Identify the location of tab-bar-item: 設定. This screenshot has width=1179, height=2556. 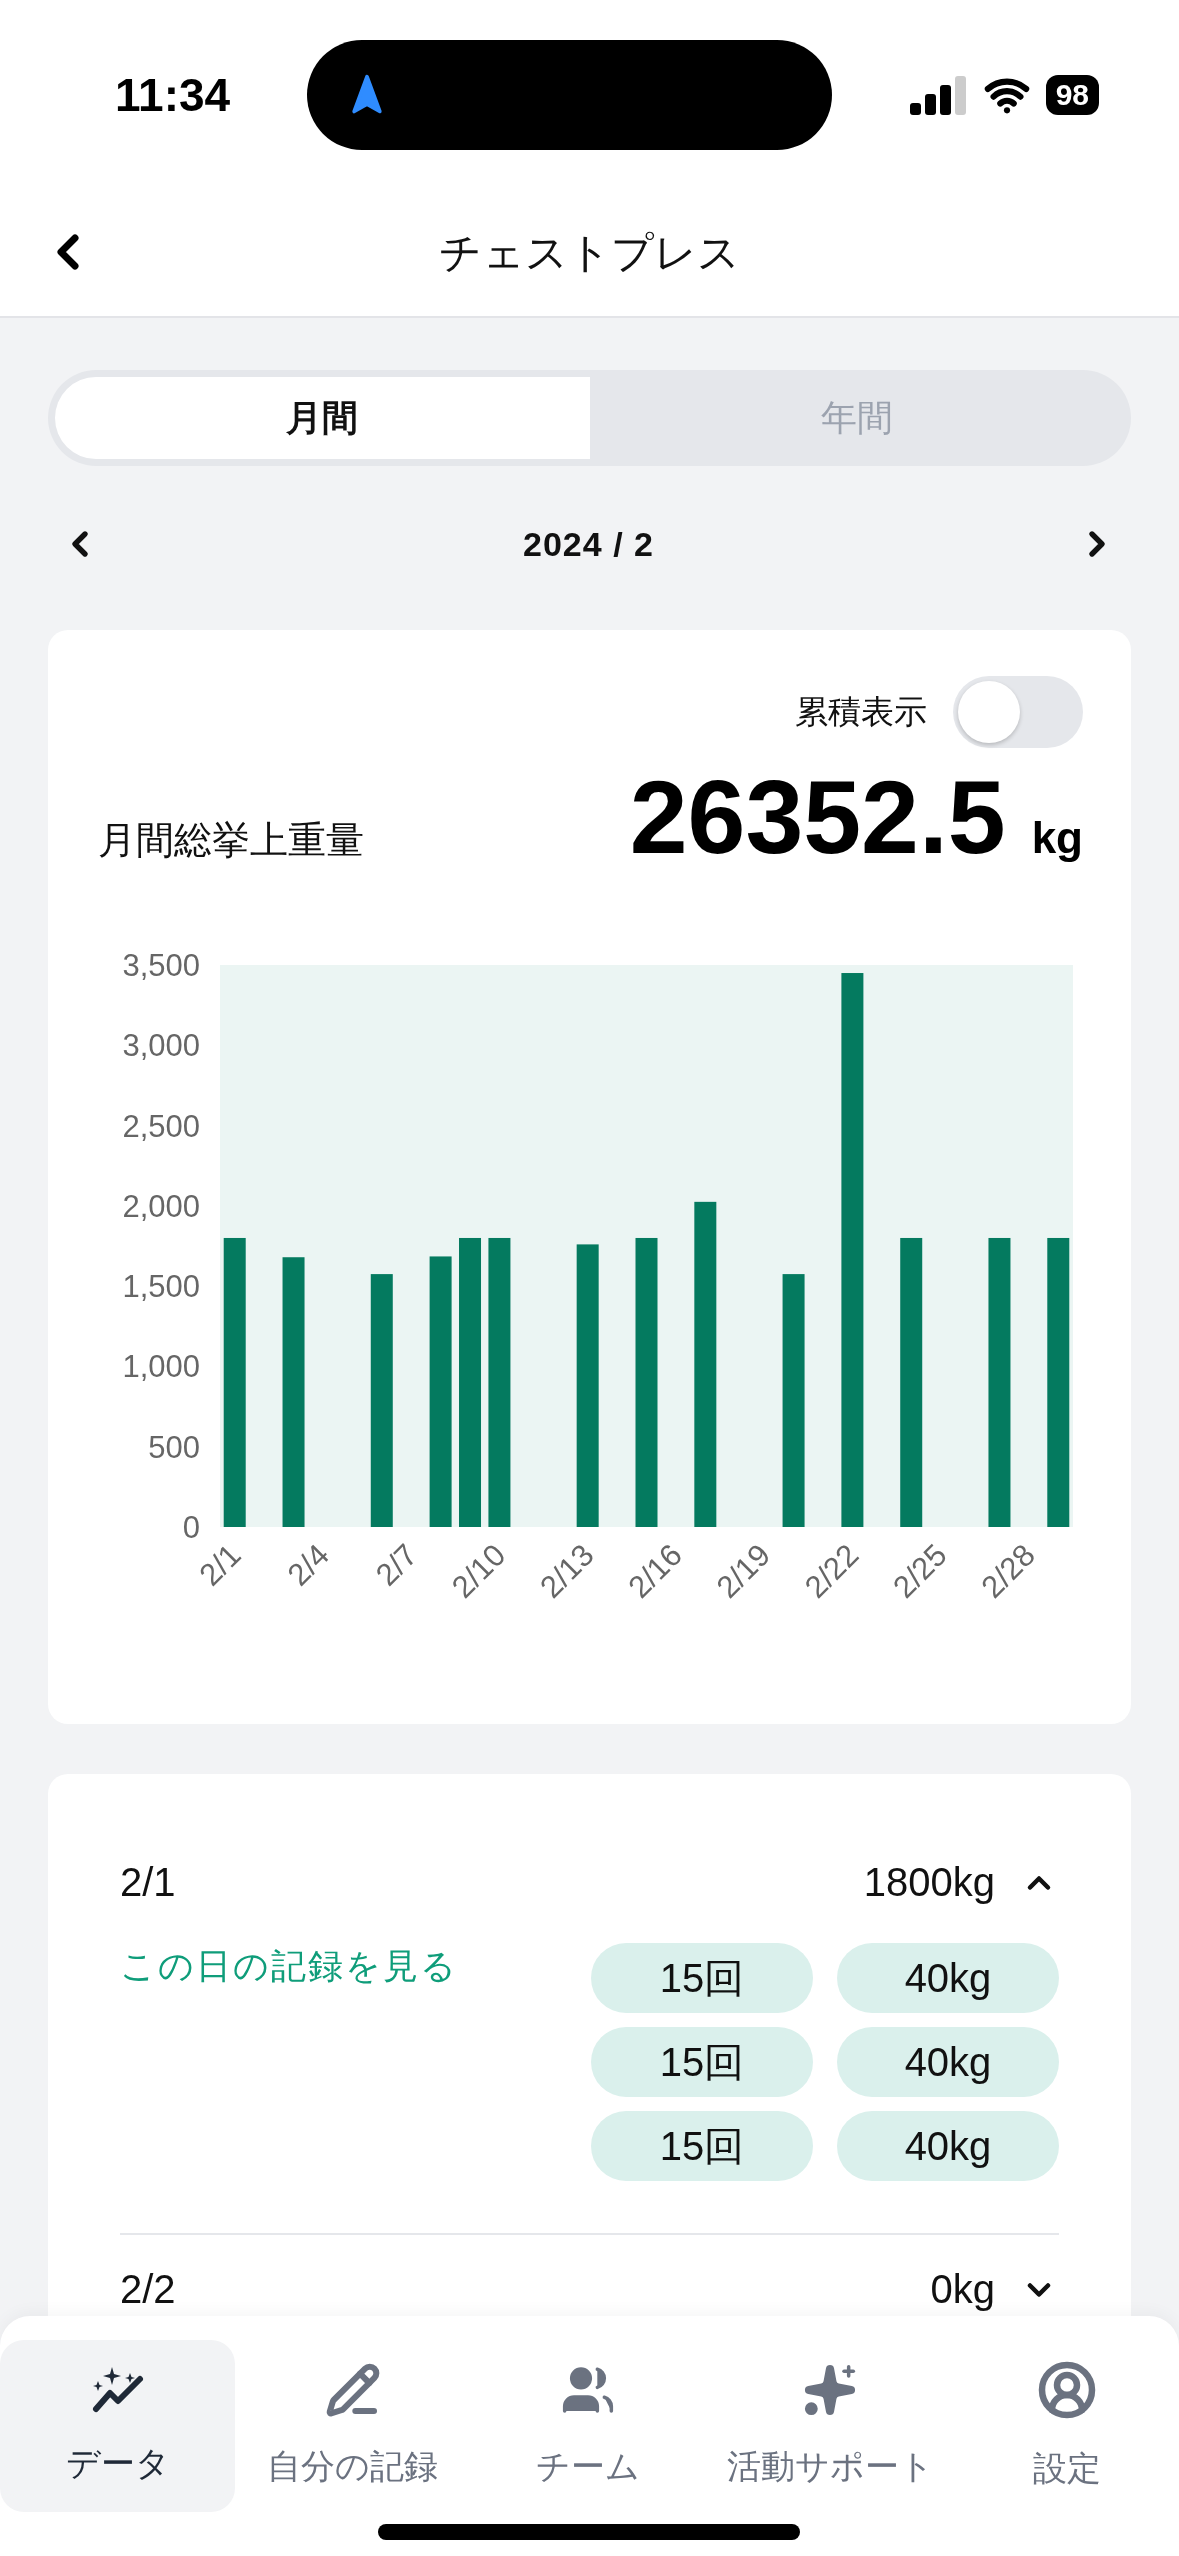
(1067, 2426).